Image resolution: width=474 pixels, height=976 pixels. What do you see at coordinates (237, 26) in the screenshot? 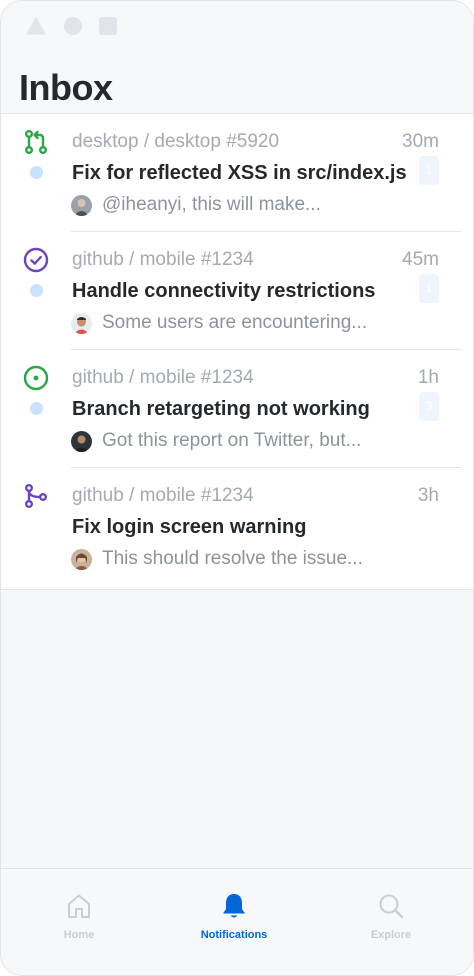
I see `window-controls` at bounding box center [237, 26].